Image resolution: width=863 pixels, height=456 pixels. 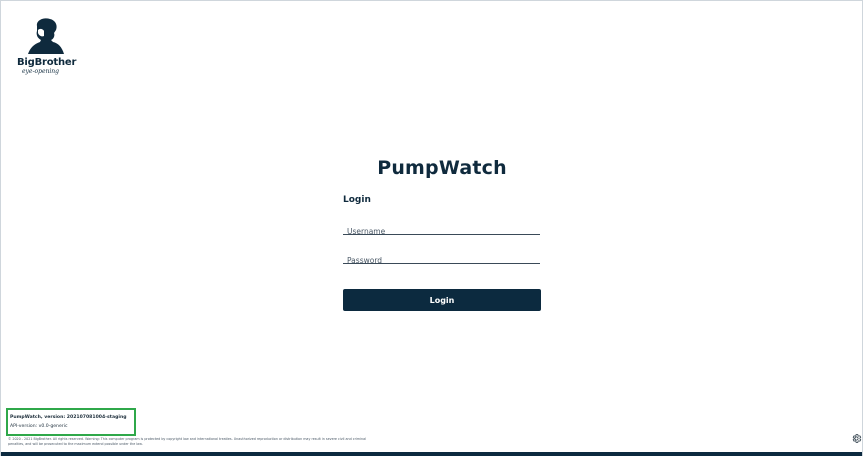 I want to click on api-version: API-version: v0.0-generic, so click(x=39, y=426).